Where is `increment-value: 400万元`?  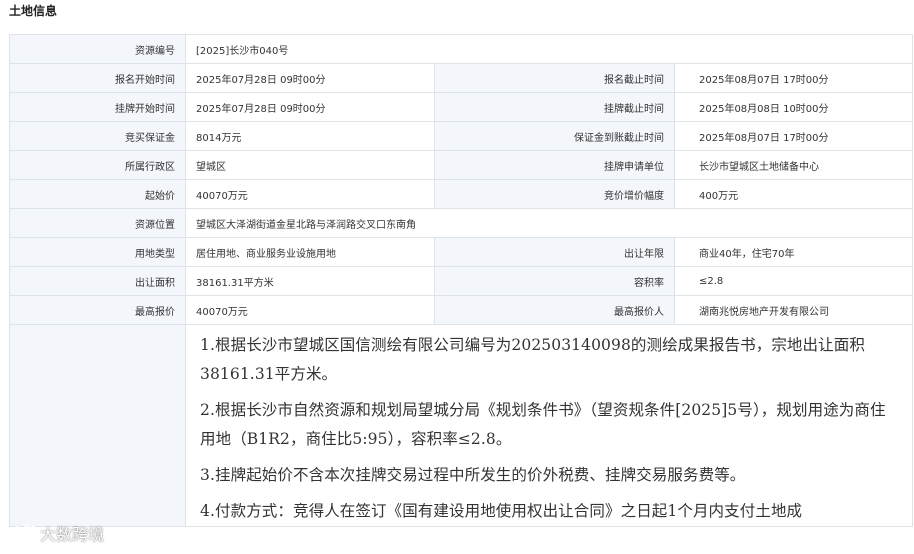
increment-value: 400万元 is located at coordinates (793, 194).